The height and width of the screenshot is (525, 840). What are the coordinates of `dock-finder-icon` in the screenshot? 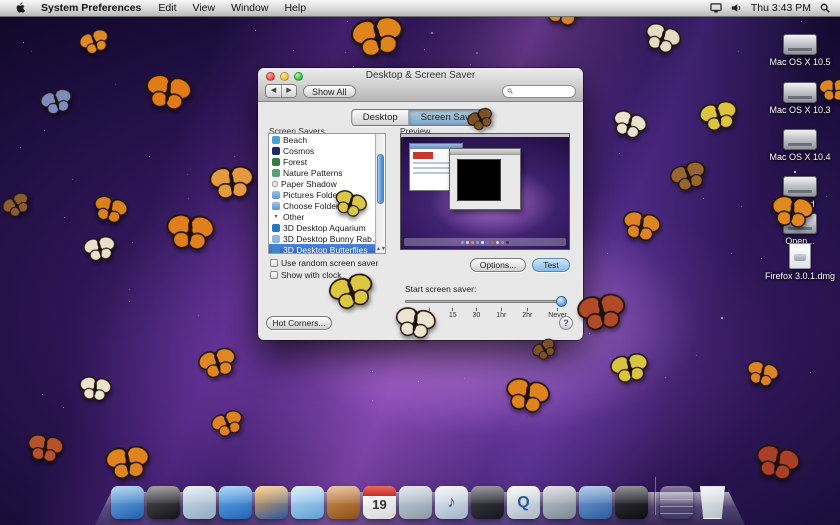 It's located at (127, 502).